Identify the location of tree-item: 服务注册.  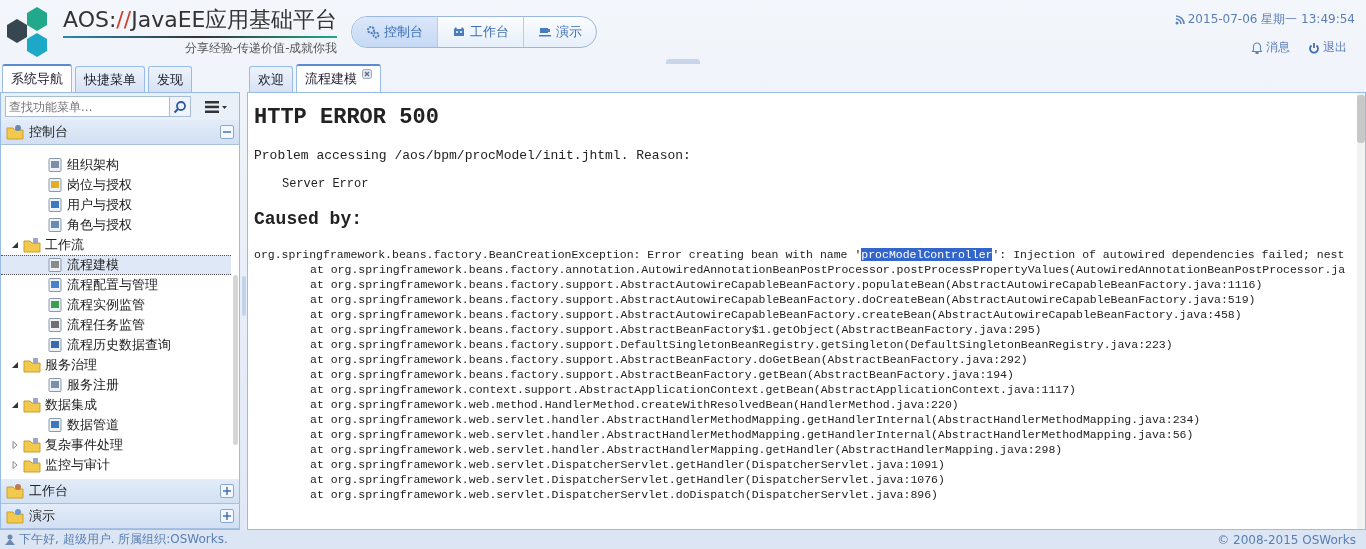
(120, 385).